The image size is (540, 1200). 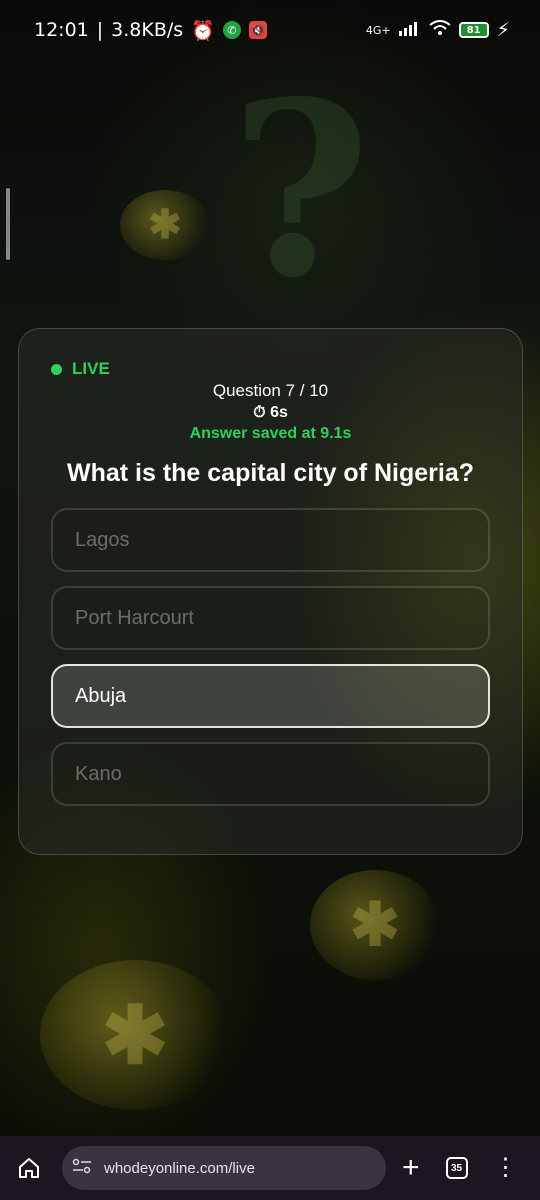 What do you see at coordinates (259, 412) in the screenshot?
I see `stopwatch-icon: ⏱` at bounding box center [259, 412].